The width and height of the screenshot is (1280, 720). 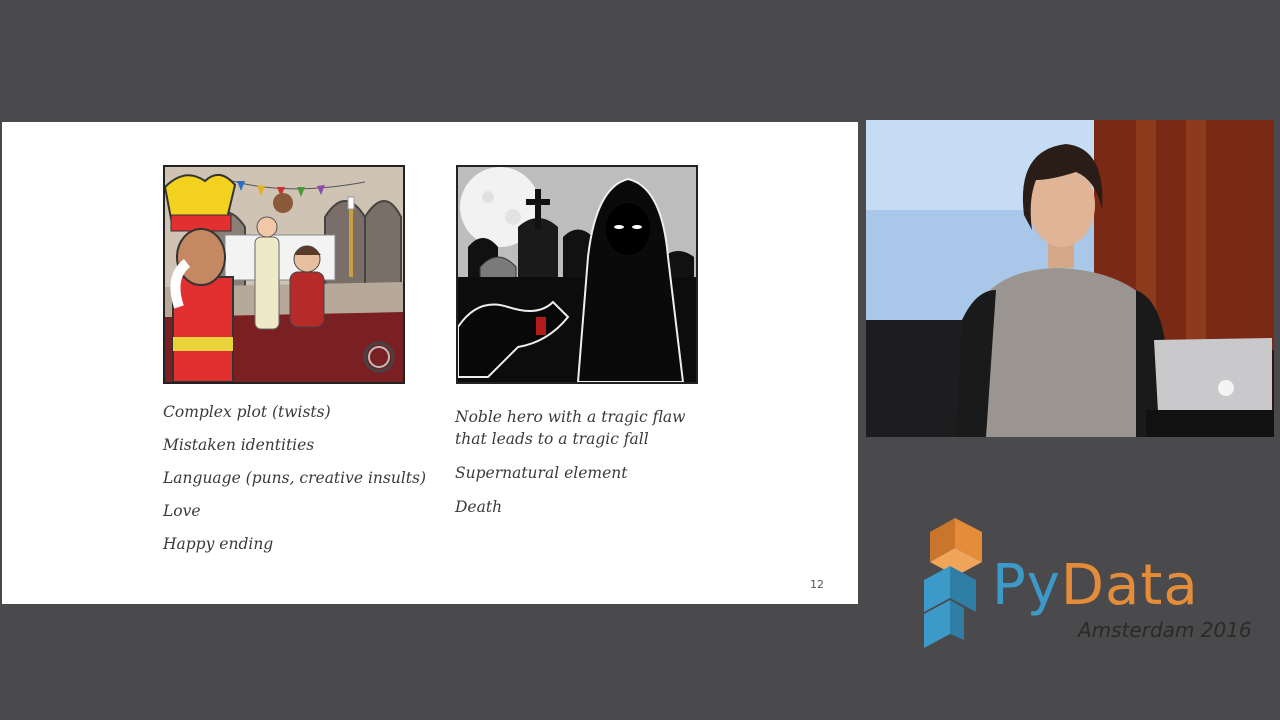 What do you see at coordinates (577, 274) in the screenshot?
I see `tragedy-illustration` at bounding box center [577, 274].